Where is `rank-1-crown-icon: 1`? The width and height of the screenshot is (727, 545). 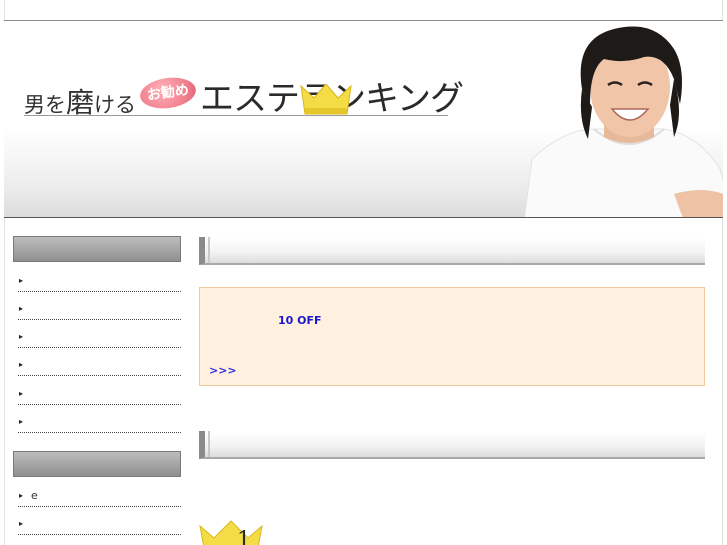
rank-1-crown-icon: 1 is located at coordinates (231, 532).